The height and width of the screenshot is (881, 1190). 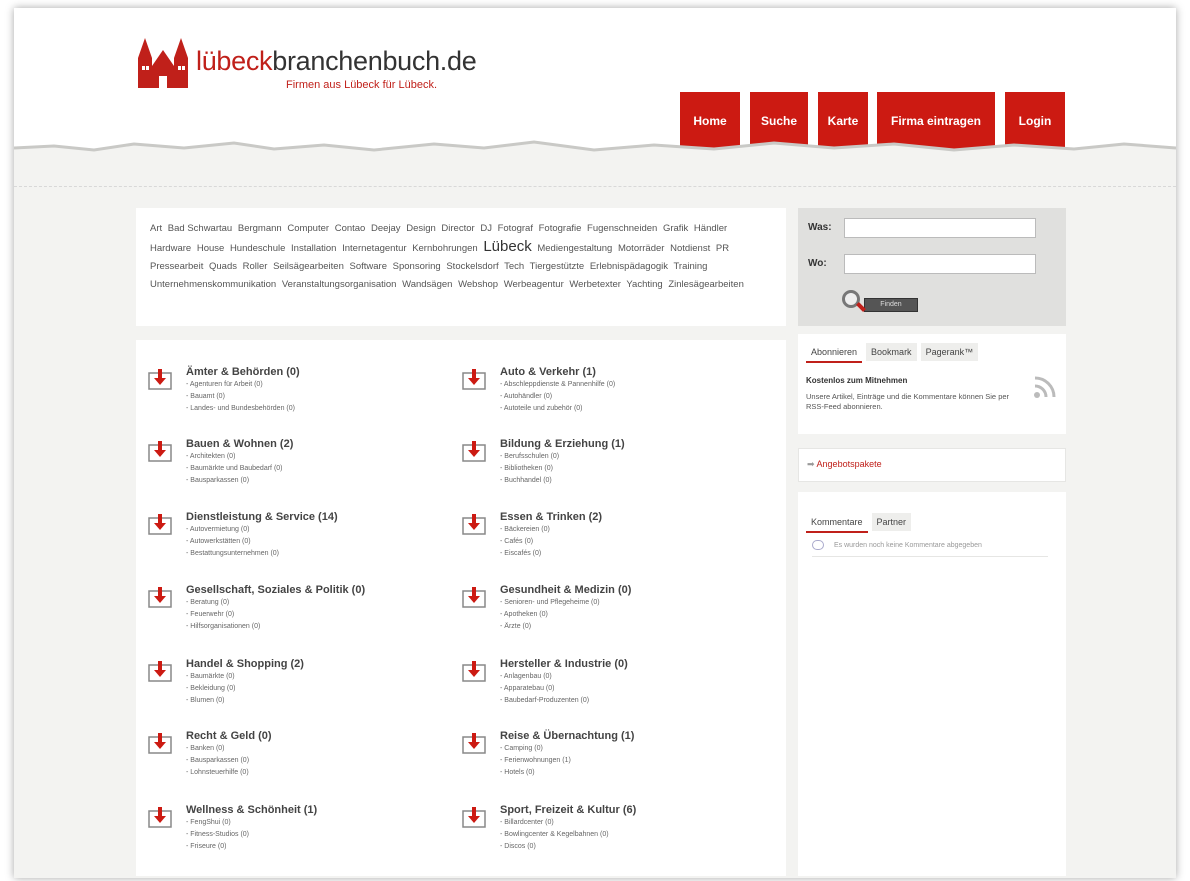 I want to click on tag-link: Art, so click(x=156, y=228).